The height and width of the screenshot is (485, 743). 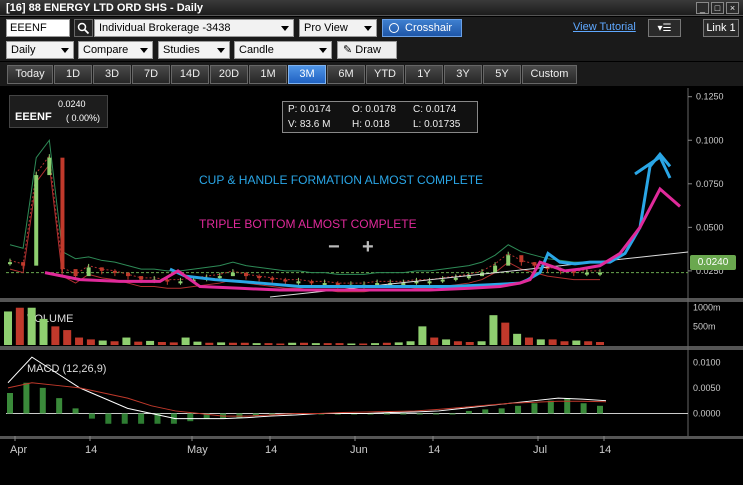 I want to click on view-tutorial-link: View Tutorial, so click(x=604, y=27).